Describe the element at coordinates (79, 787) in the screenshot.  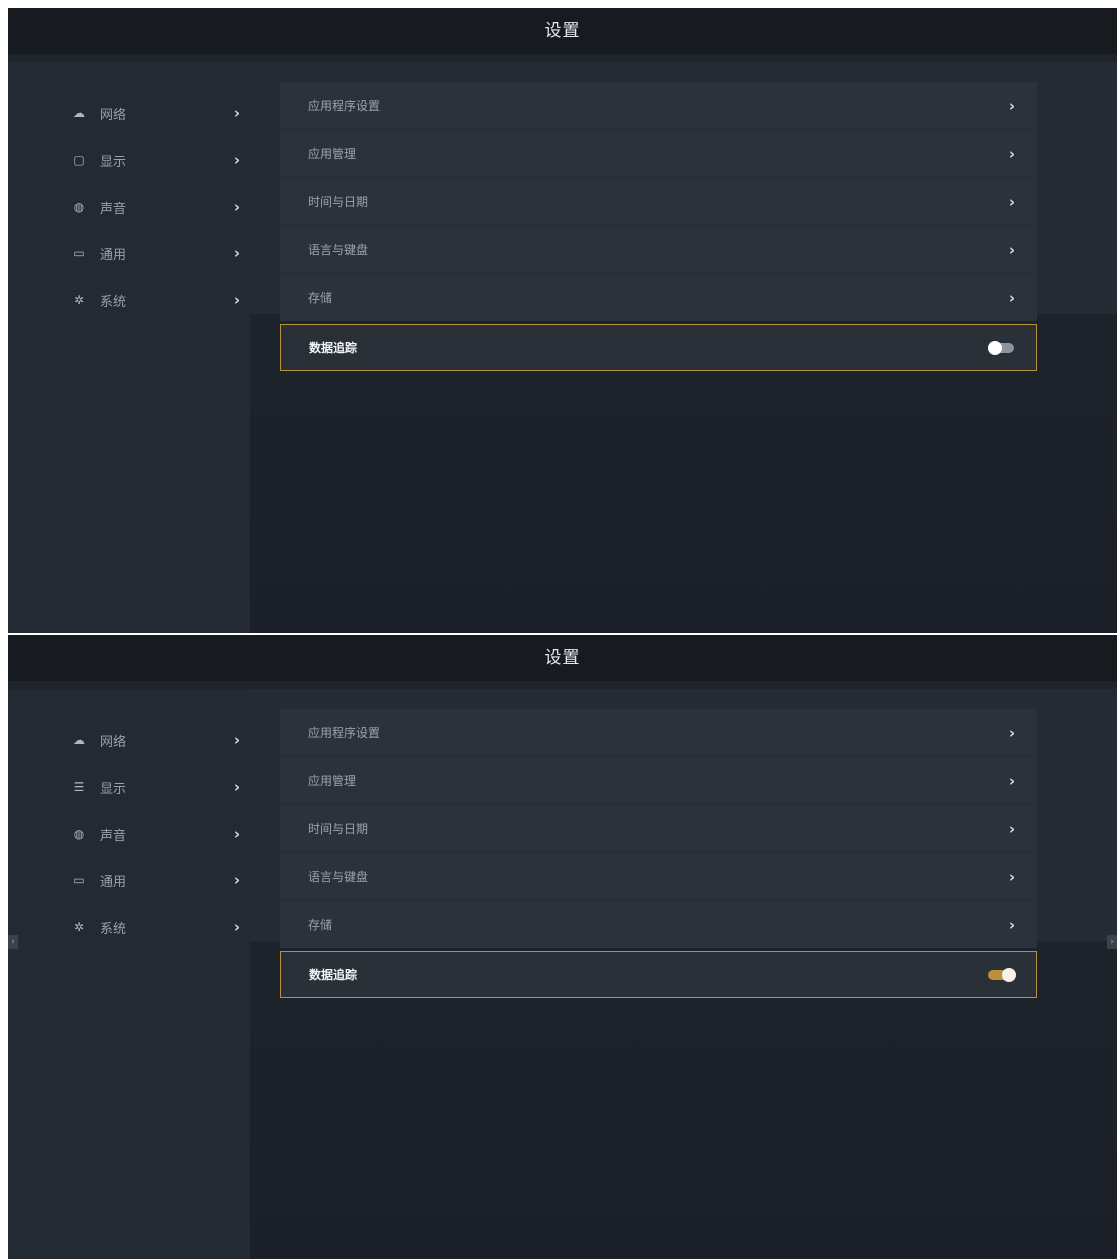
I see `display-icon: ☰` at that location.